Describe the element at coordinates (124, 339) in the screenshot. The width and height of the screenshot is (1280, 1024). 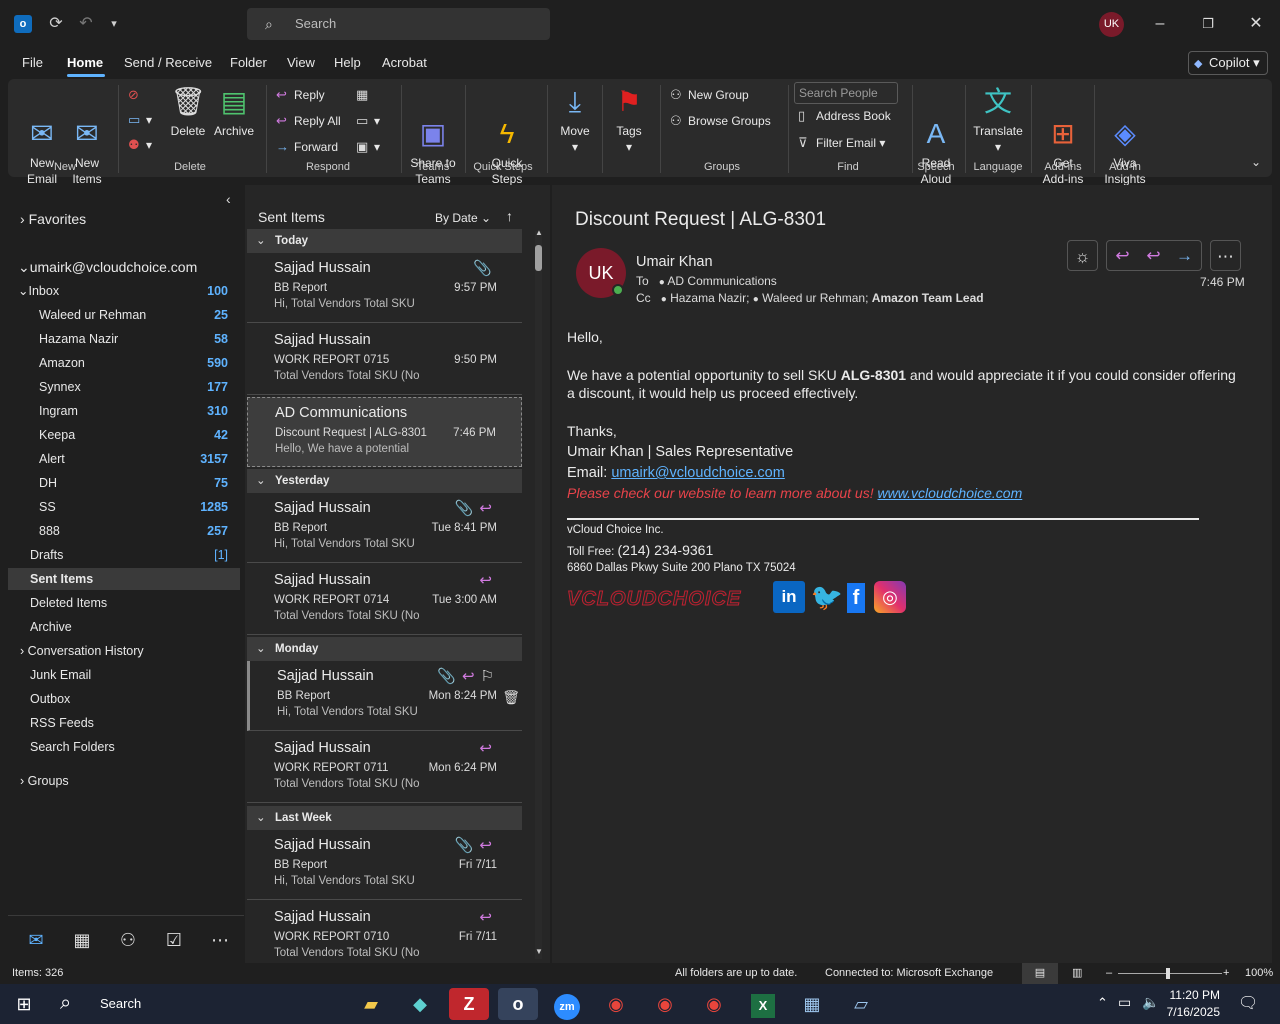
I see `folder-item: Hazama Nazir 58` at that location.